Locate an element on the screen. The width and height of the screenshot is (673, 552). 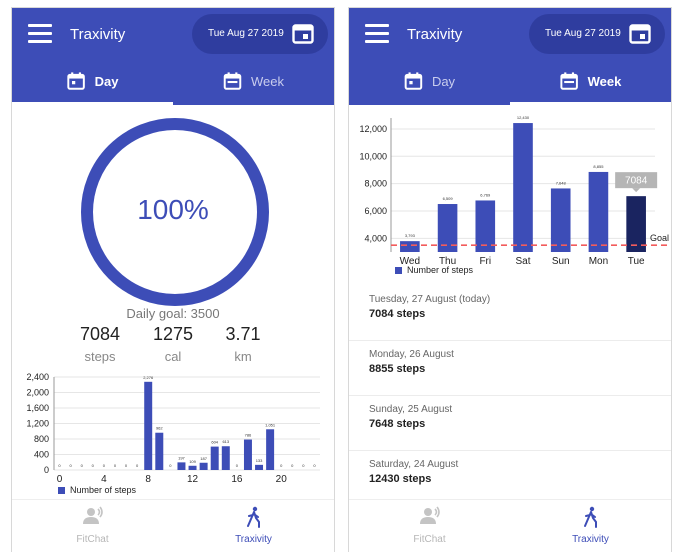
tab-indicator is located at coordinates (92, 103).